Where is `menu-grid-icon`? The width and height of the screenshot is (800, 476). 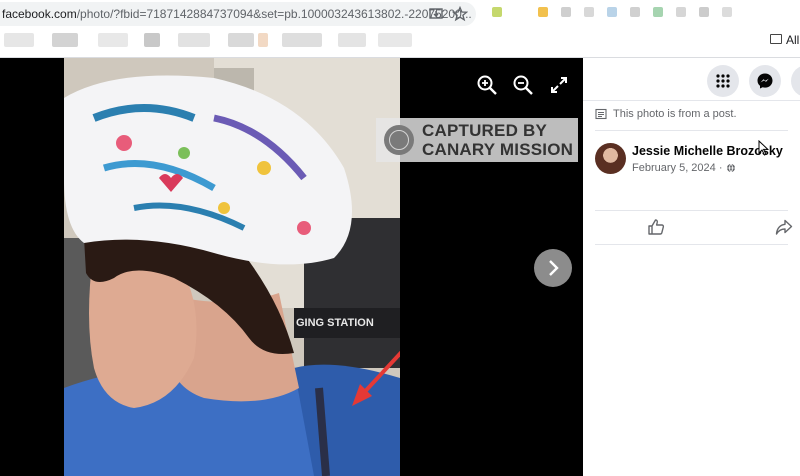
menu-grid-icon is located at coordinates (723, 81).